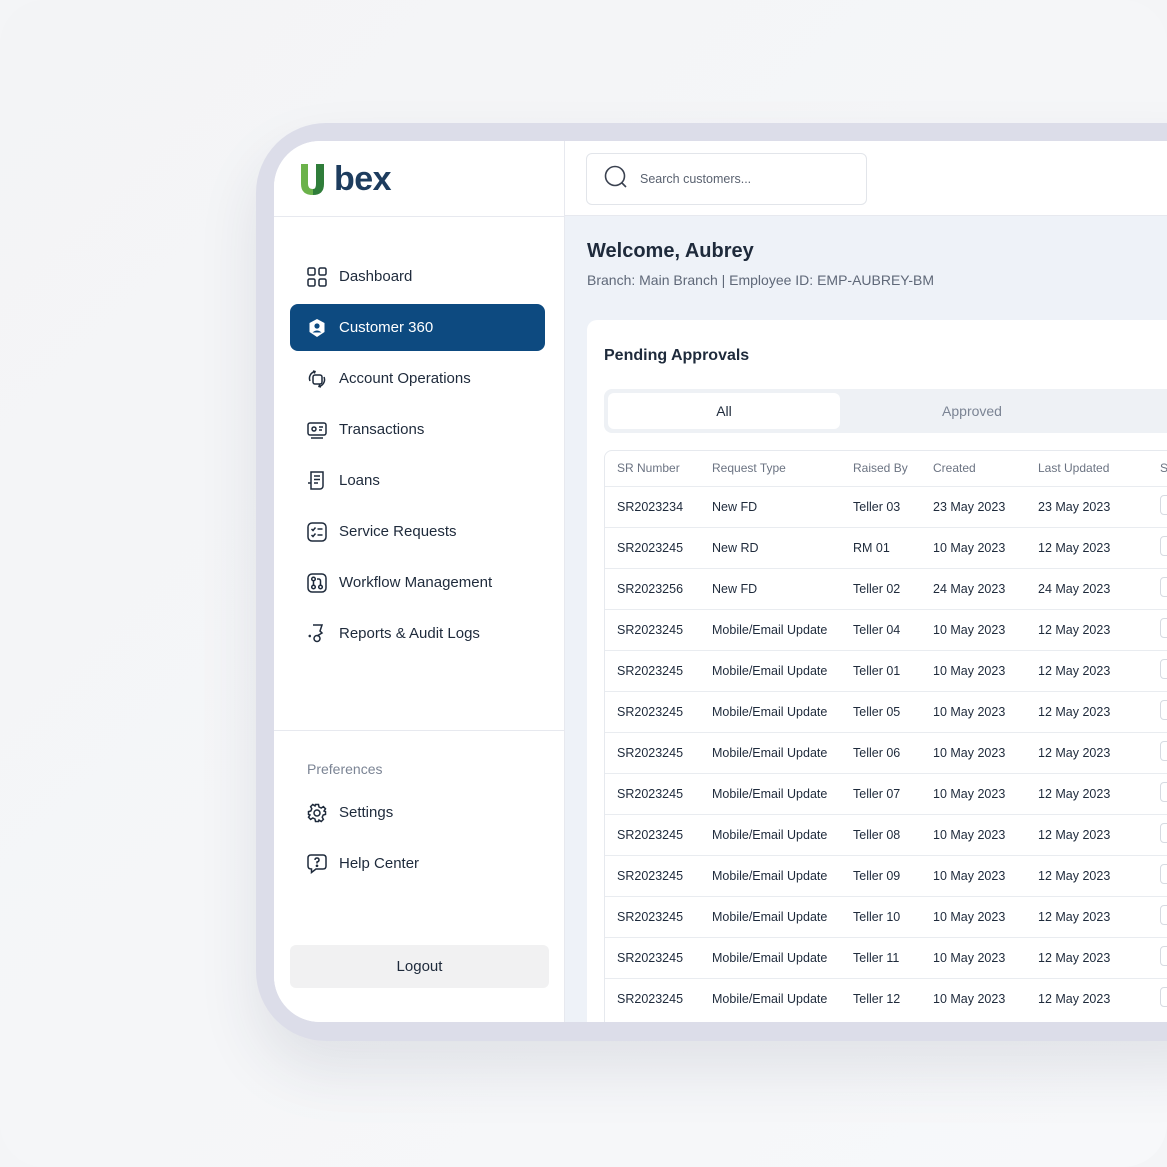 The height and width of the screenshot is (1167, 1167). What do you see at coordinates (972, 411) in the screenshot?
I see `tab-approved: Approved` at bounding box center [972, 411].